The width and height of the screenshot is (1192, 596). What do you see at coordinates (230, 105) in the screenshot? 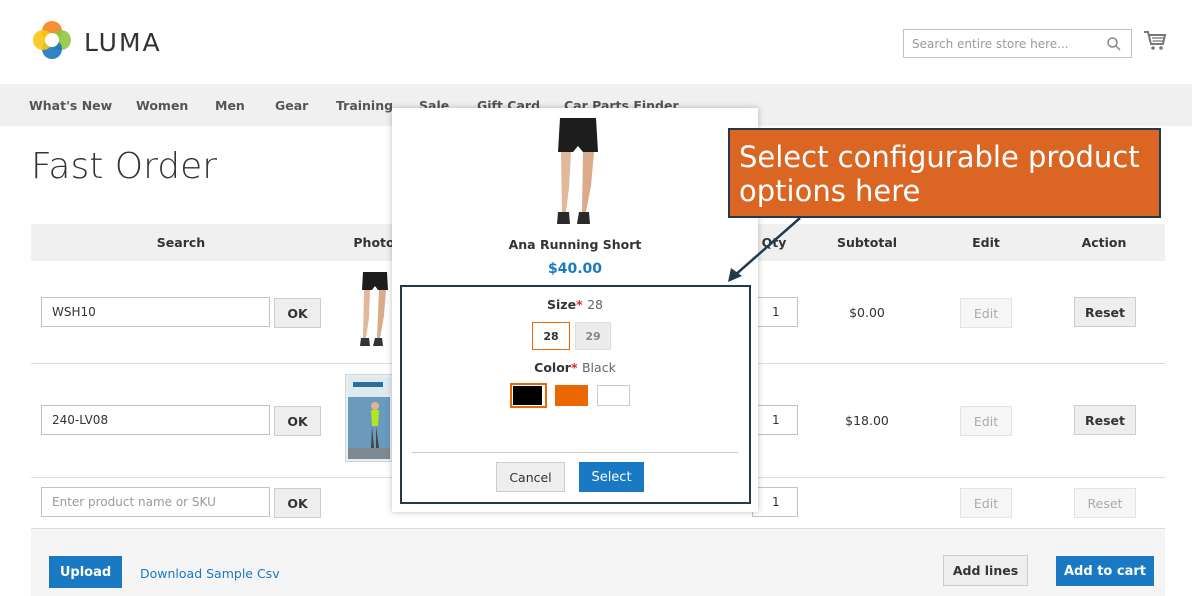
I see `nav-item-men: Men` at bounding box center [230, 105].